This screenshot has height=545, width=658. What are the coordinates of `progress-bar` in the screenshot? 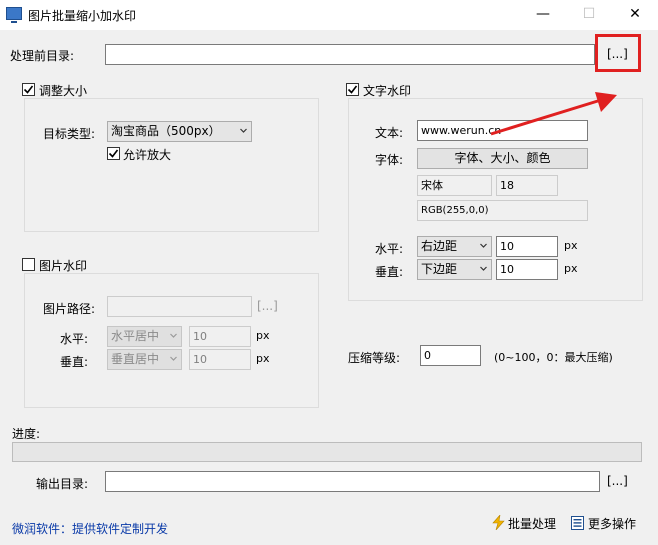 It's located at (327, 452).